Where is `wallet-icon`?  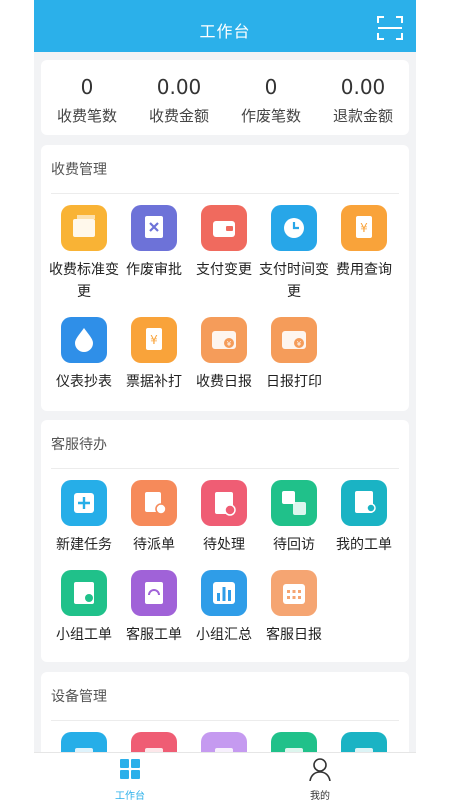
wallet-icon is located at coordinates (224, 228).